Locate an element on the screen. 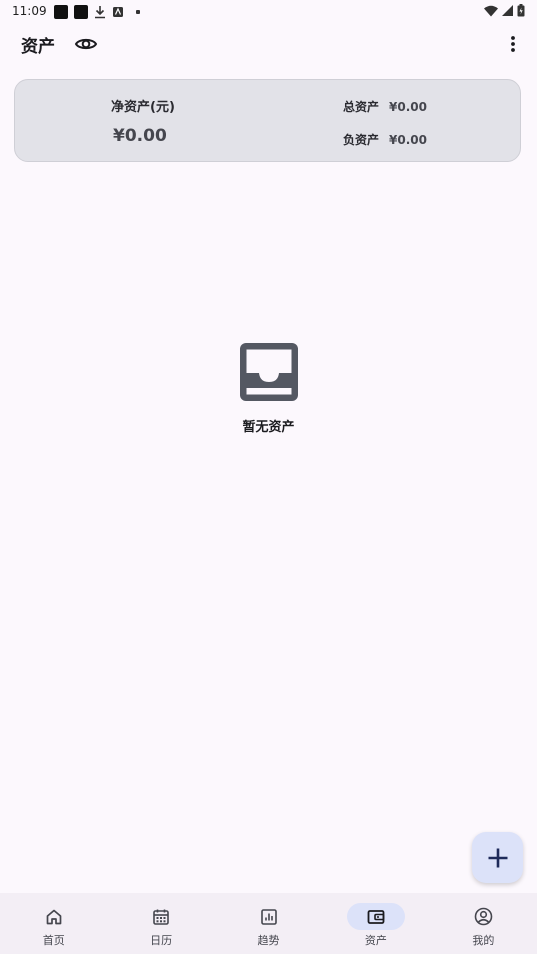 This screenshot has height=954, width=537. nav-item-me: 我的 is located at coordinates (483, 923).